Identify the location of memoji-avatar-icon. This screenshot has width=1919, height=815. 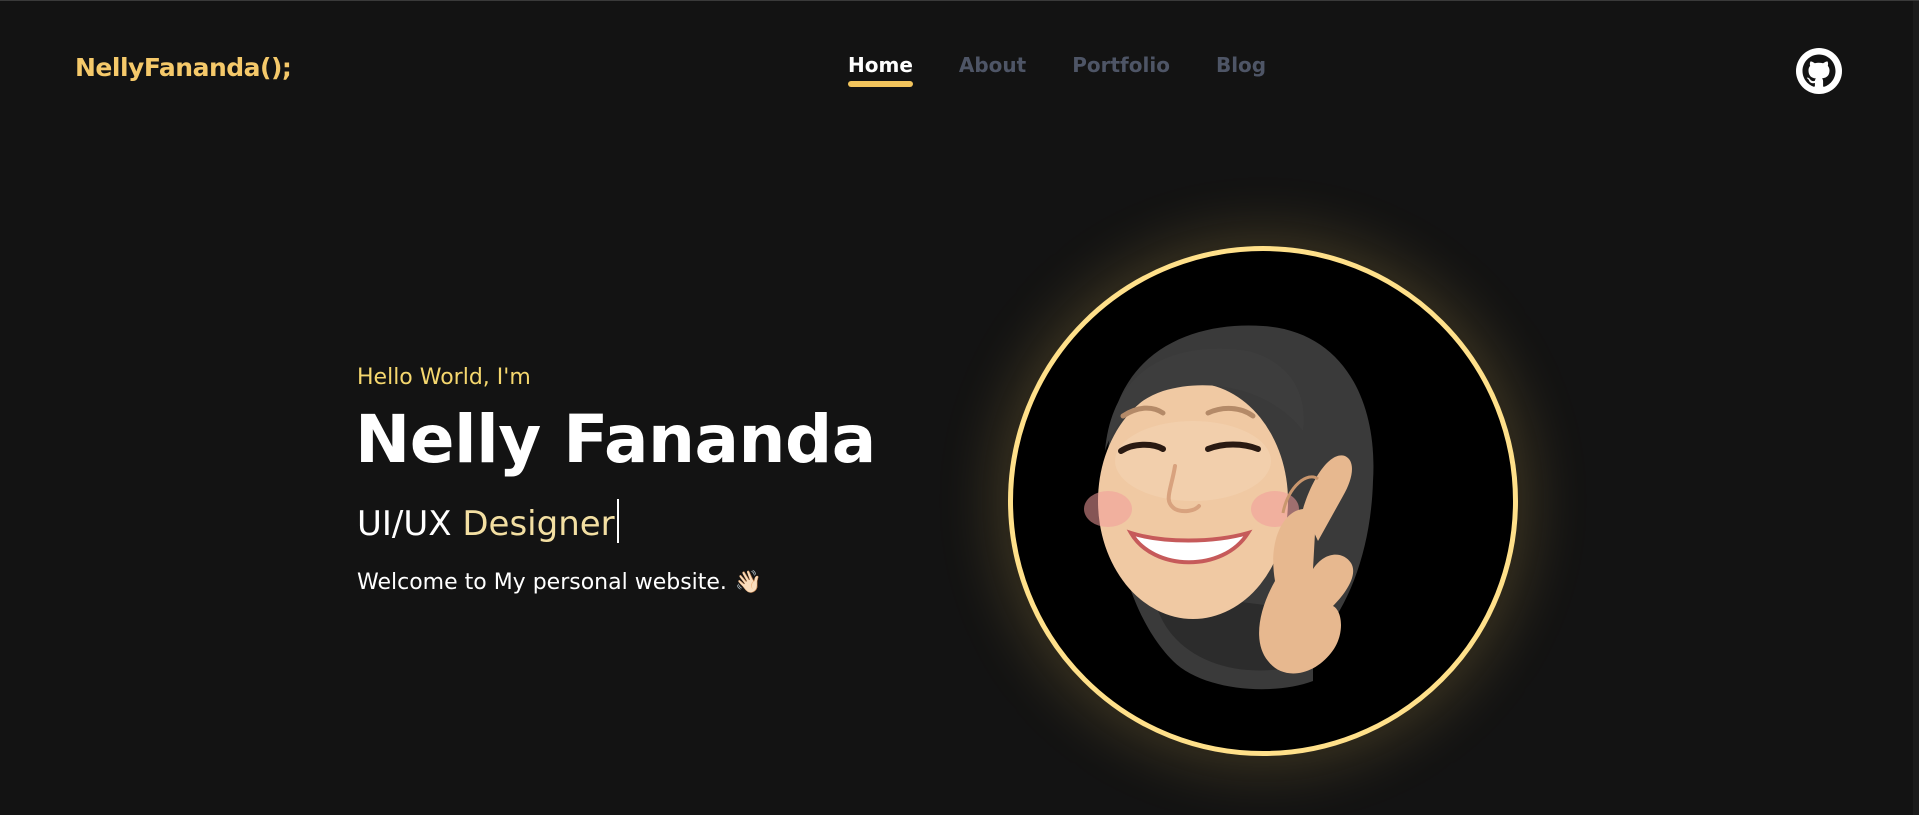
(1229, 507).